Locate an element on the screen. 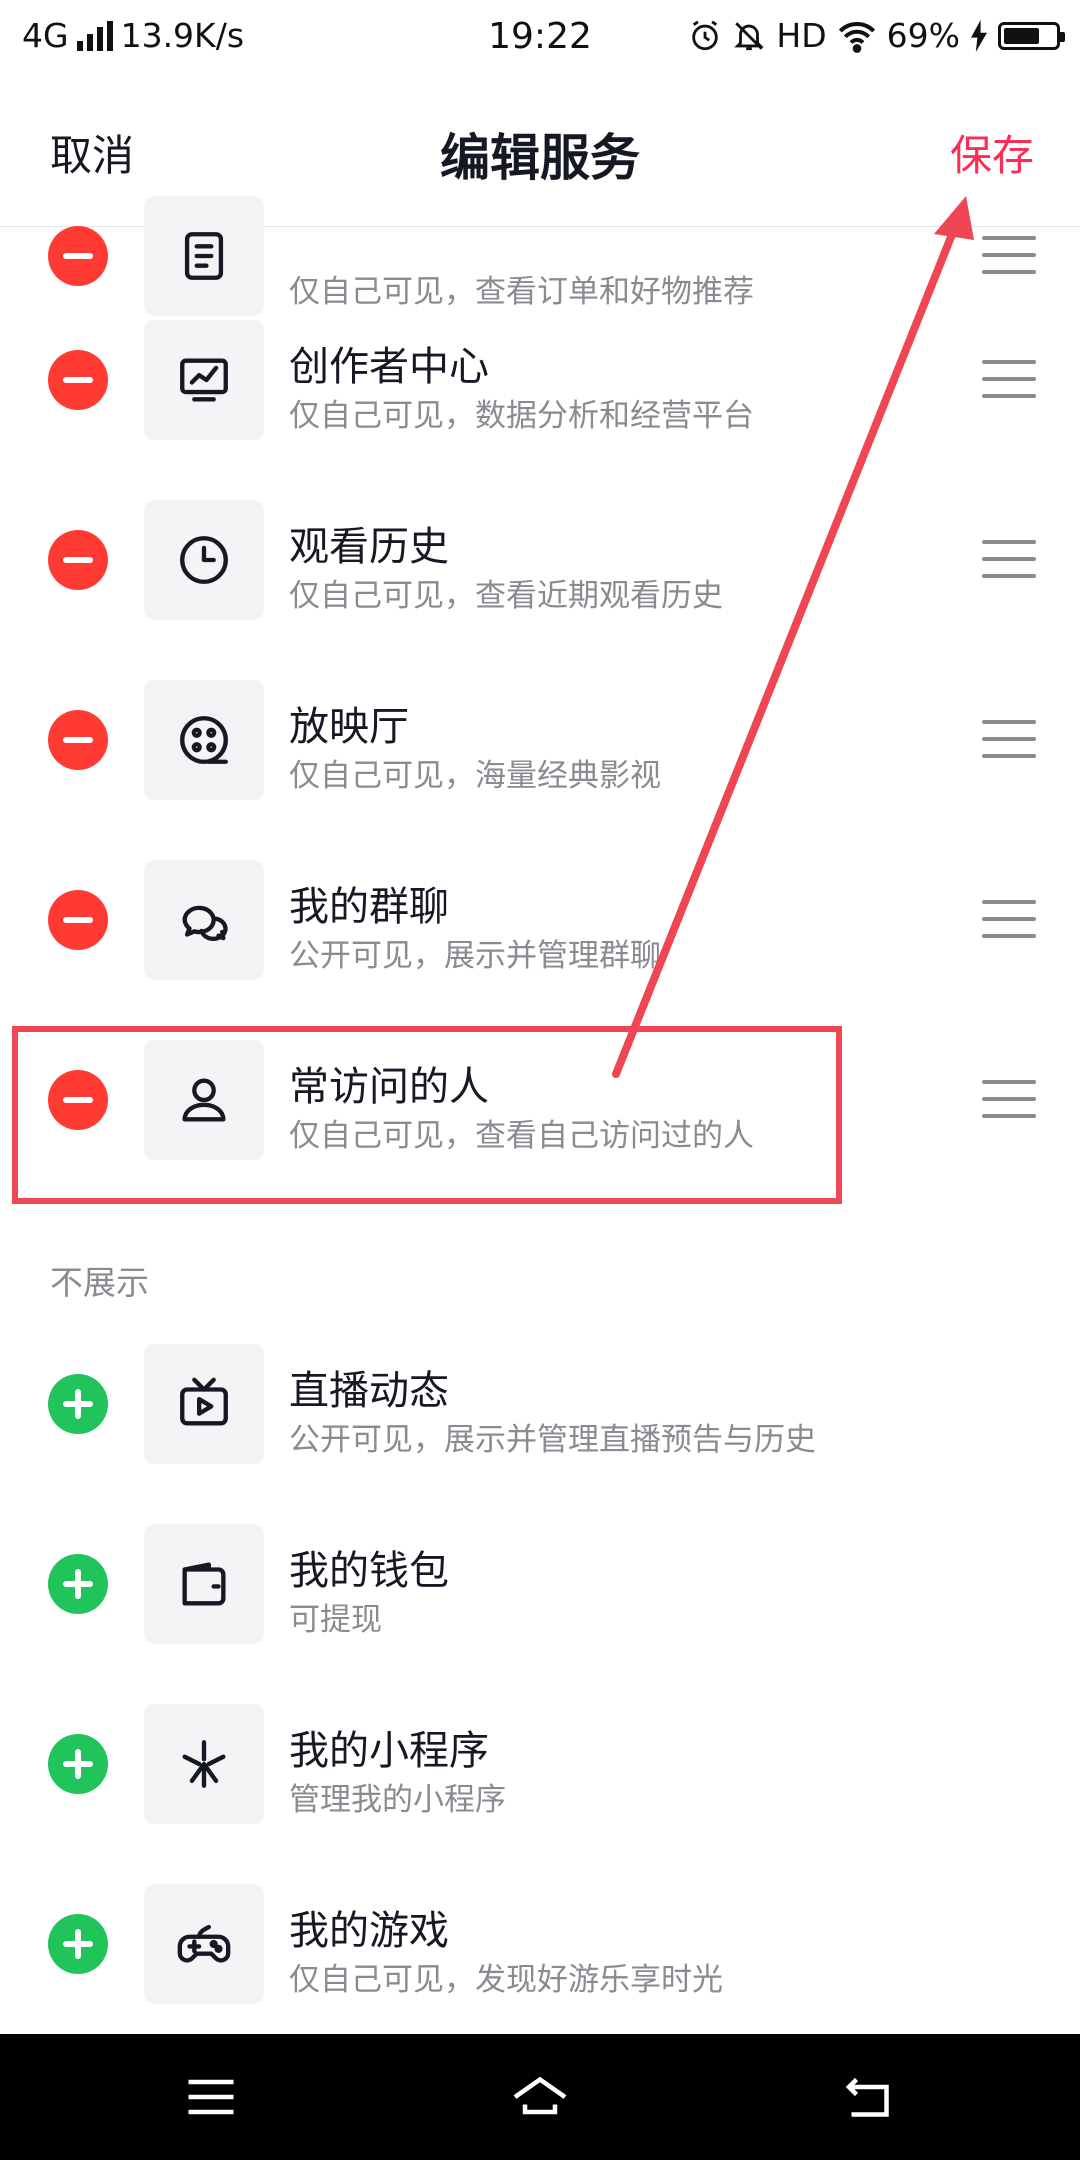  service-description: 仅自己可见，数据分析和经营平台 is located at coordinates (521, 416).